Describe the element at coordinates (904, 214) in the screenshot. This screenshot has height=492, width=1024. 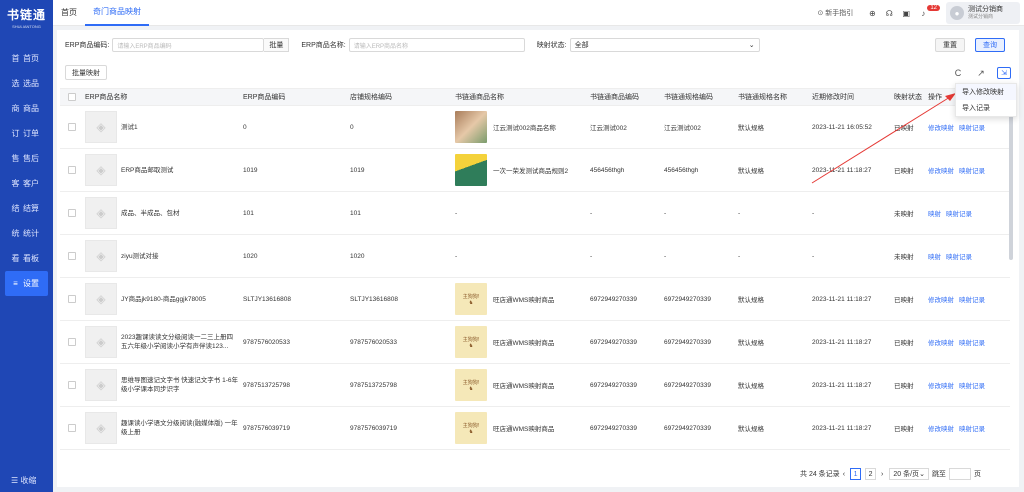
I see `slt-status: 未映射` at that location.